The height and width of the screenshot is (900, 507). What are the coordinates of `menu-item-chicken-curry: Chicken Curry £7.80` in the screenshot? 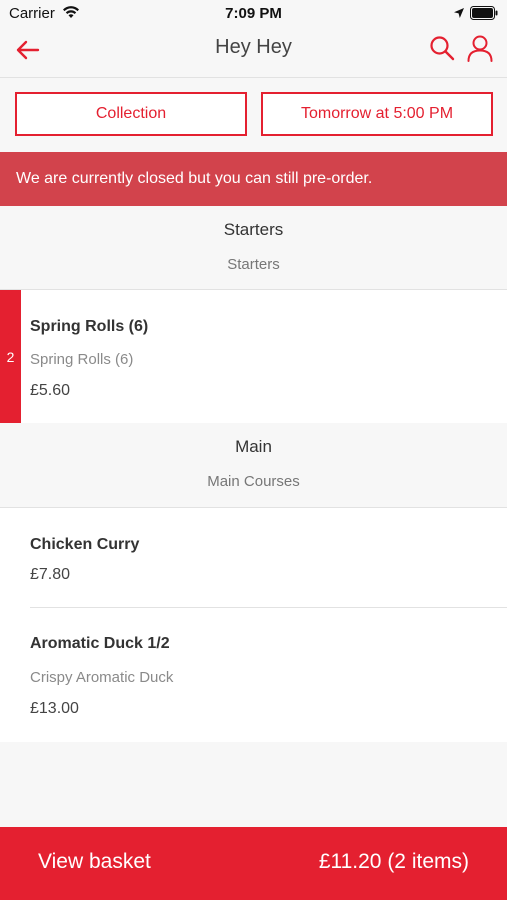 It's located at (253, 557).